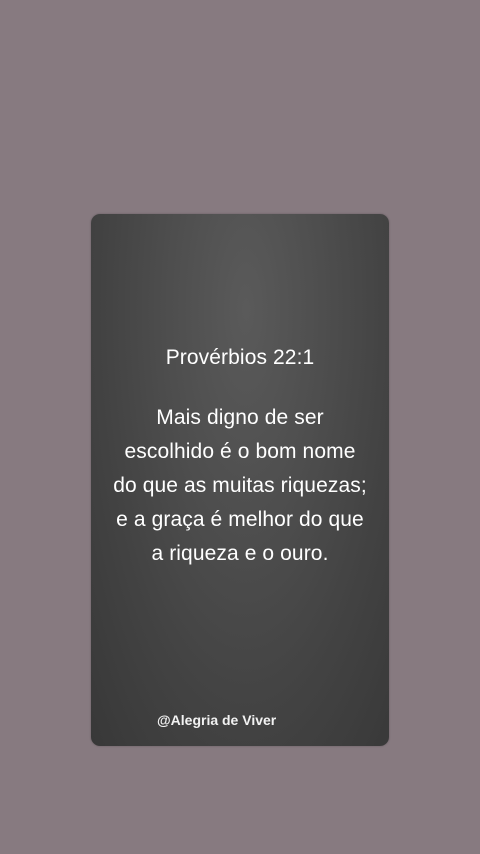 This screenshot has height=854, width=480. Describe the element at coordinates (240, 553) in the screenshot. I see `verse-line: a riqueza e o ouro.` at that location.